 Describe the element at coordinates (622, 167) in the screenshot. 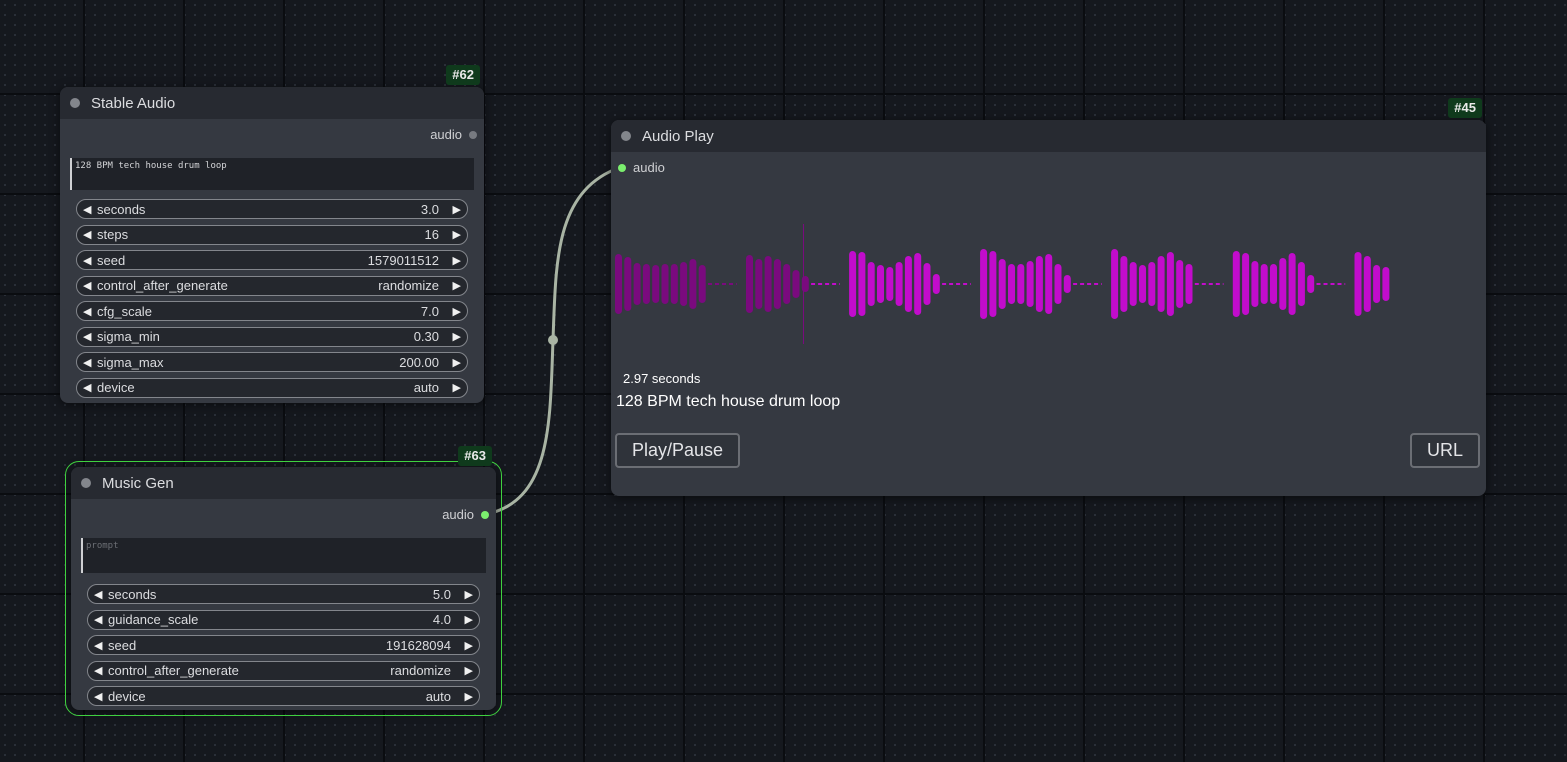

I see `input-port-icon` at that location.